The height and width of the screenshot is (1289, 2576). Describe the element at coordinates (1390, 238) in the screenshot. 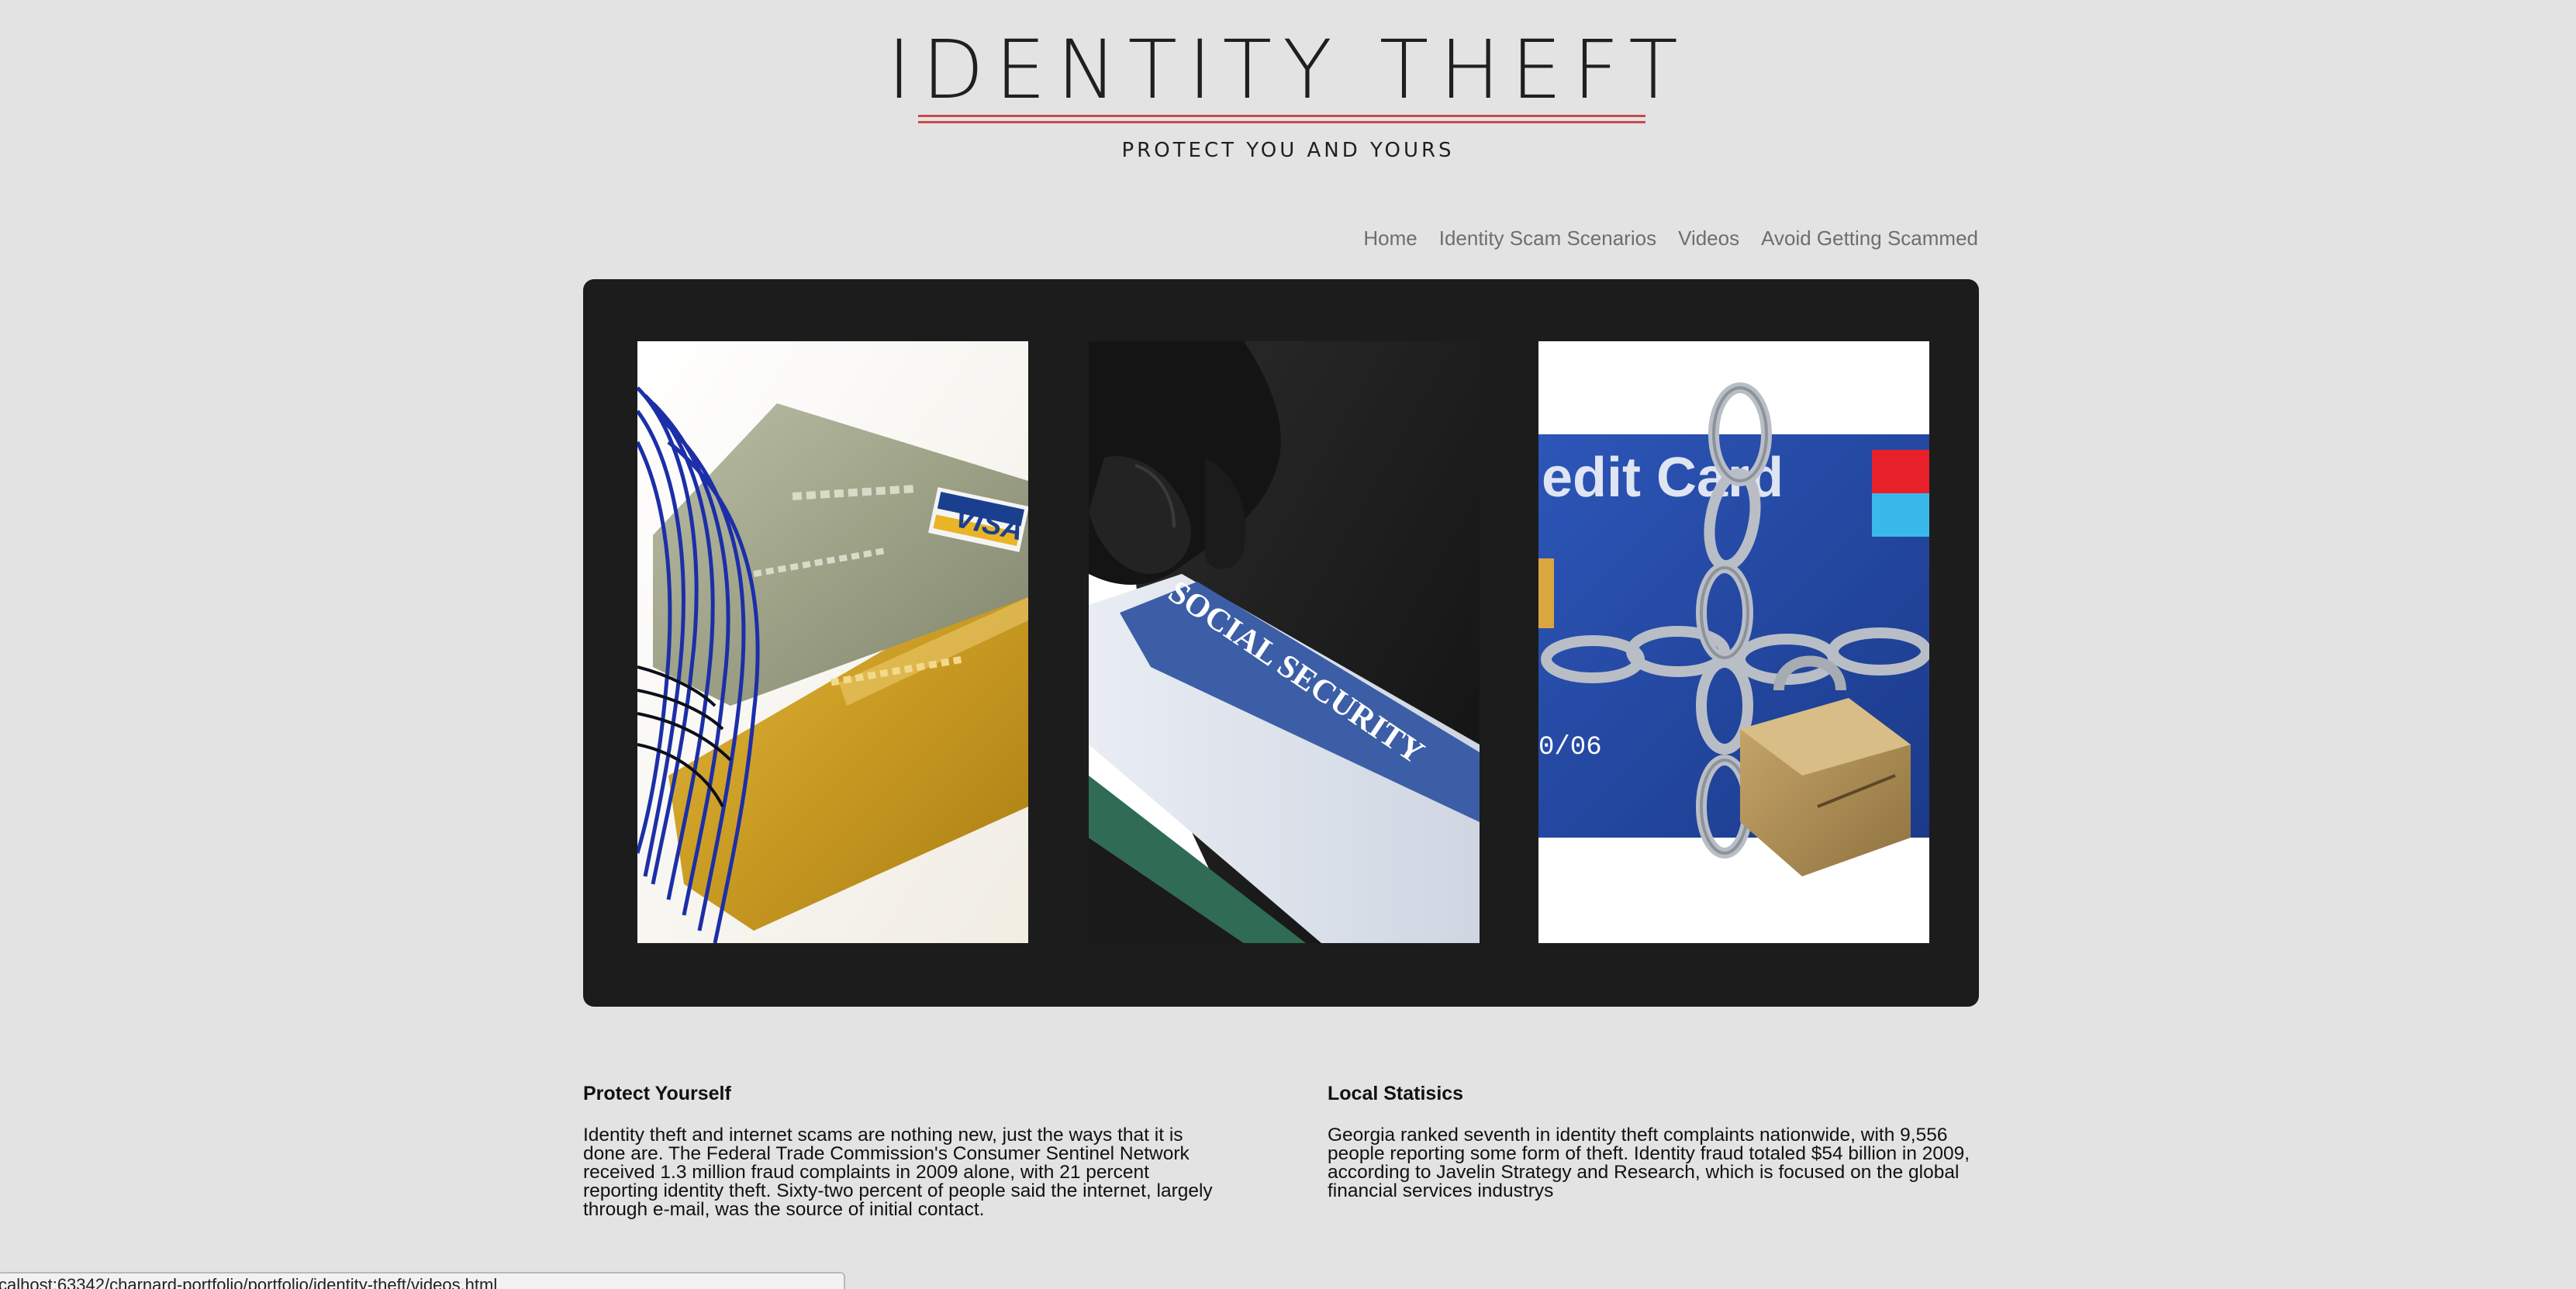

I see `nav-home: Home` at that location.